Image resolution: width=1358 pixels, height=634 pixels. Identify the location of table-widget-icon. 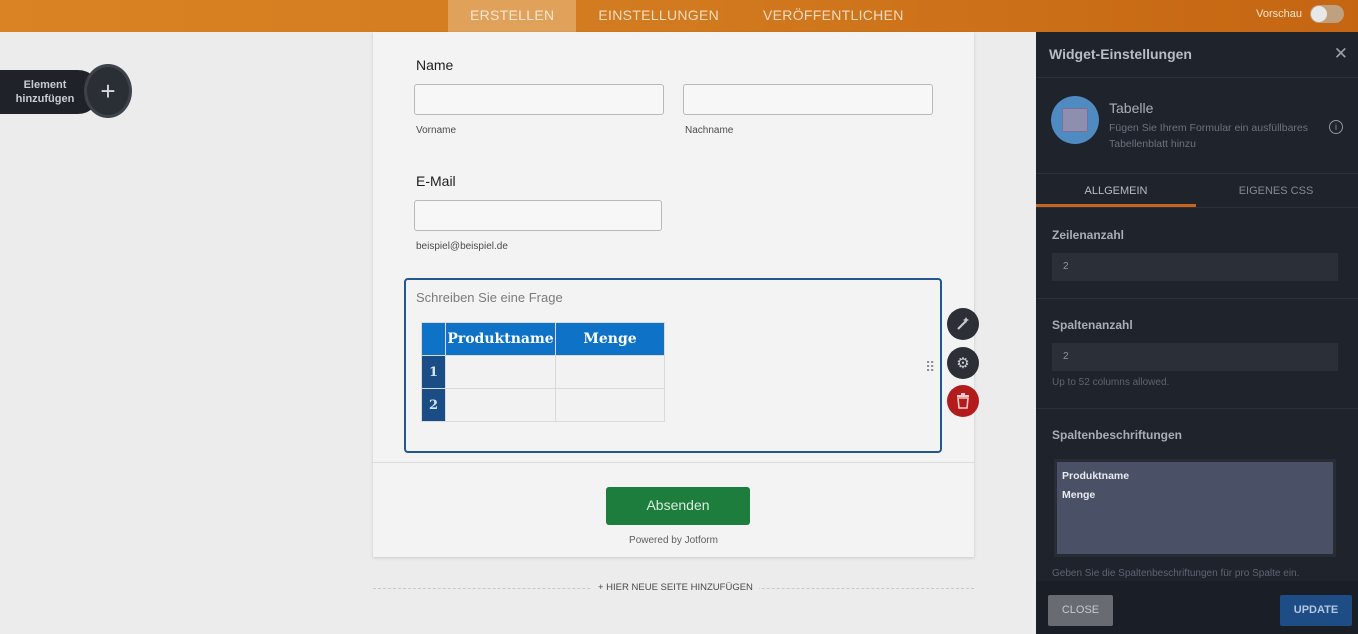
(1075, 120).